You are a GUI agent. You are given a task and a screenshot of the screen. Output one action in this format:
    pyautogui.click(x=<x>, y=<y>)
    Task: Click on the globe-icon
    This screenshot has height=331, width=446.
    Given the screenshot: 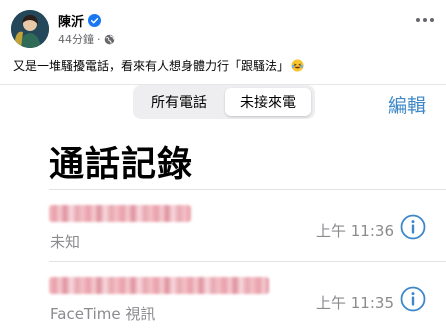 What is the action you would take?
    pyautogui.click(x=109, y=39)
    